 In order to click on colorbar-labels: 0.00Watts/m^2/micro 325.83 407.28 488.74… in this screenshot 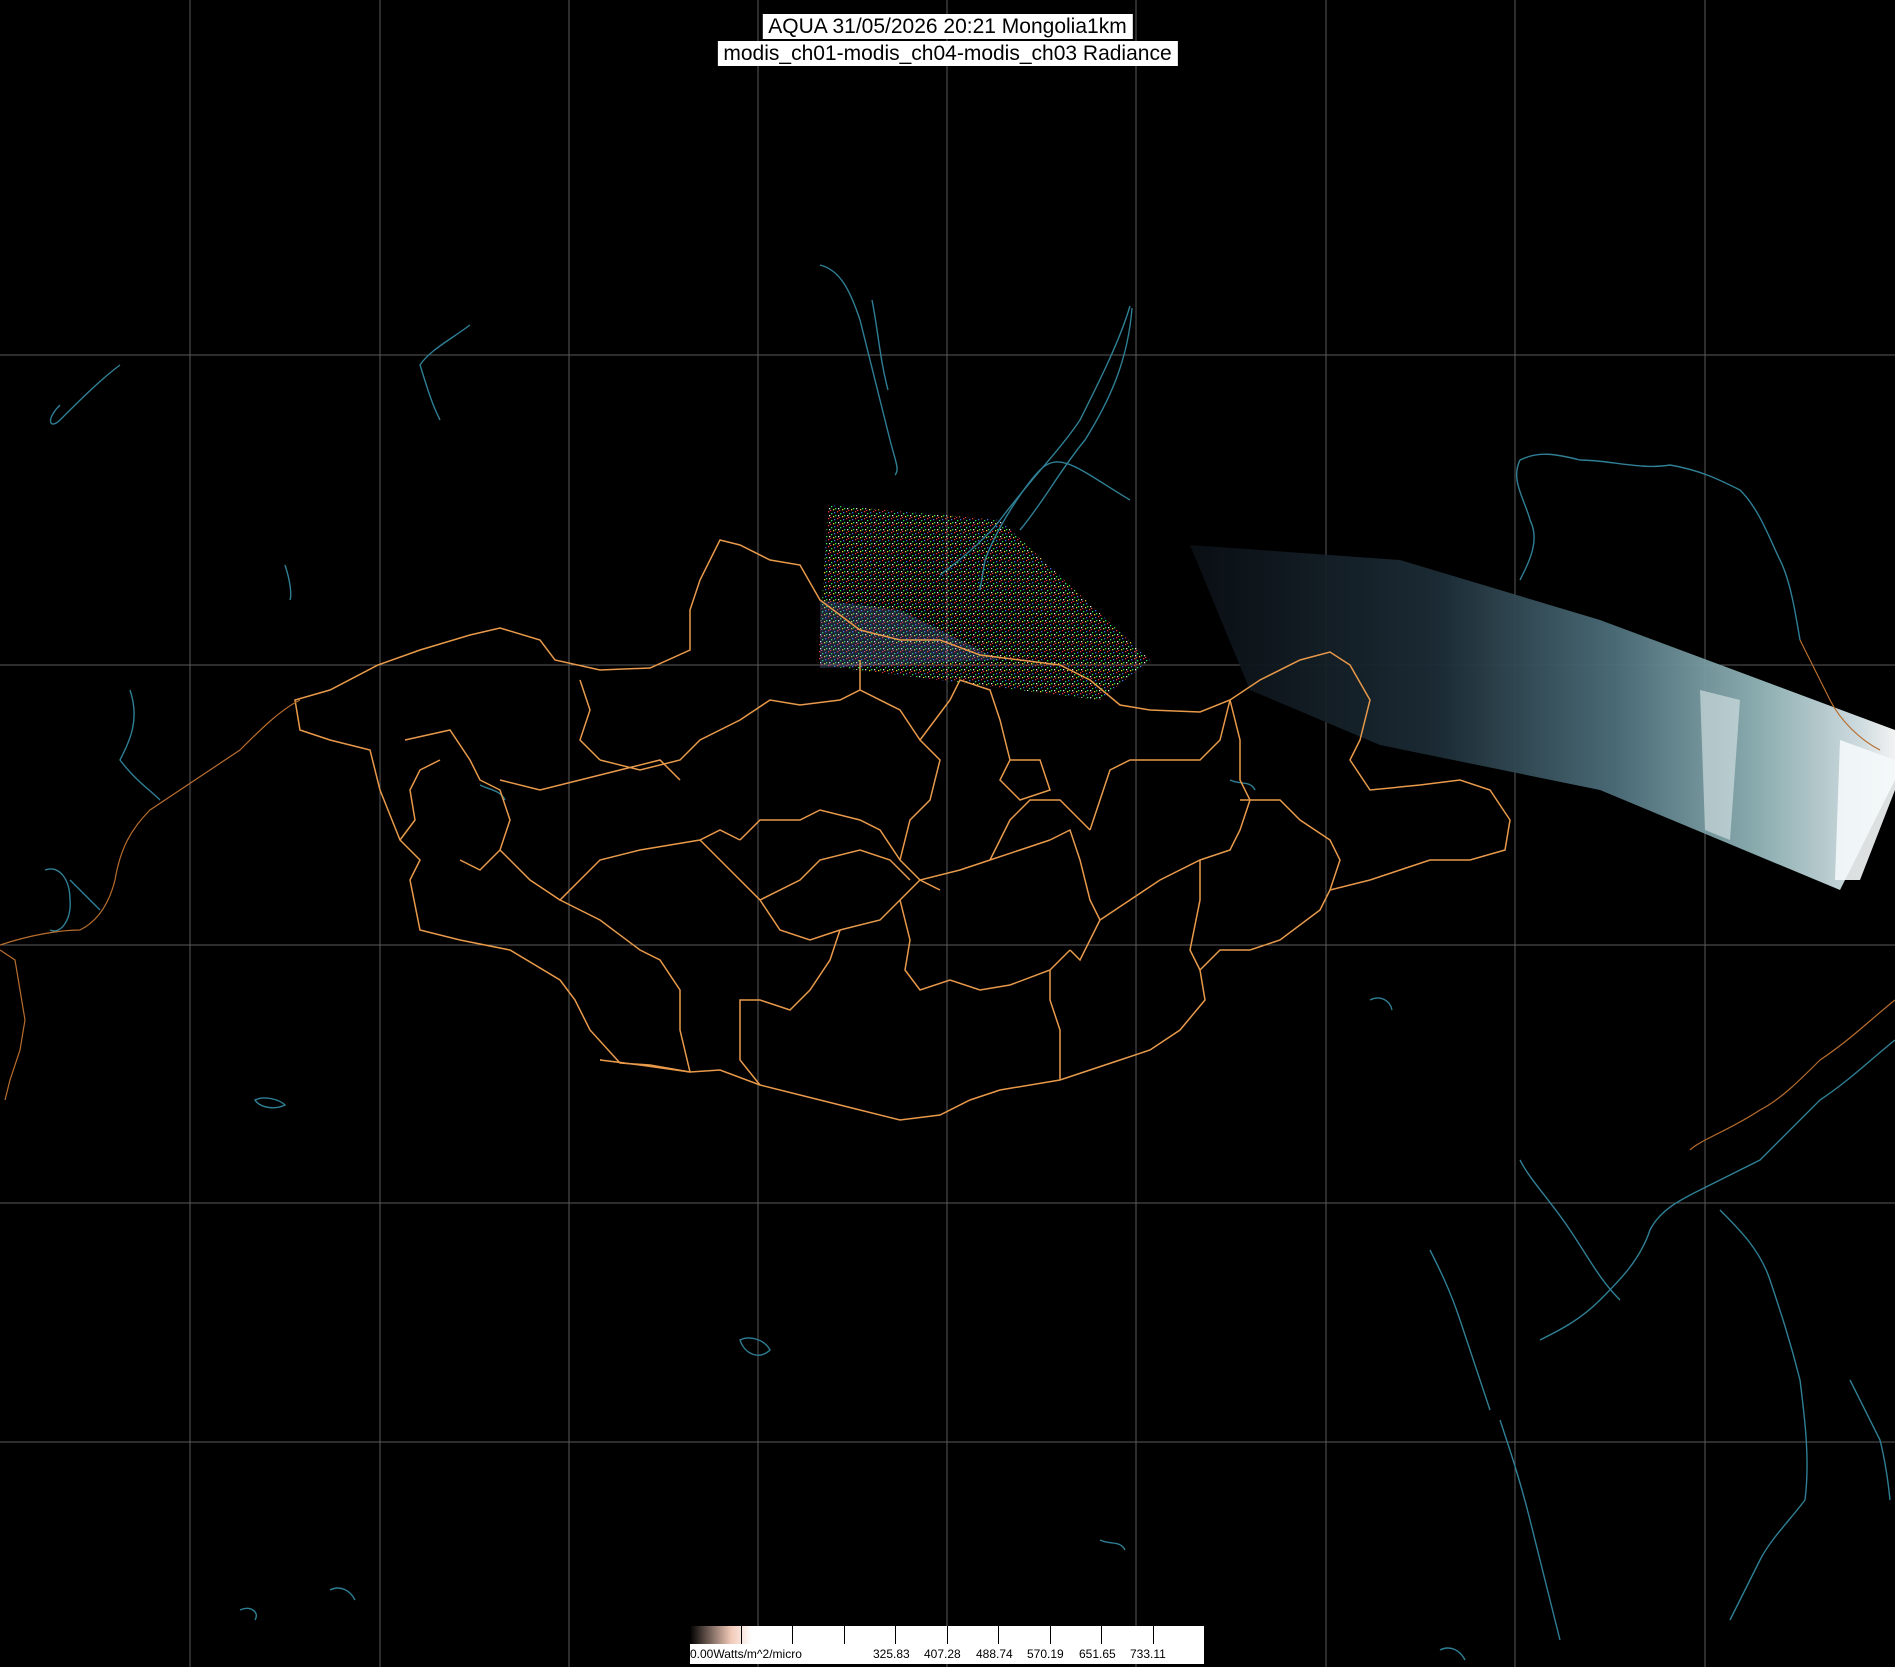, I will do `click(947, 1654)`.